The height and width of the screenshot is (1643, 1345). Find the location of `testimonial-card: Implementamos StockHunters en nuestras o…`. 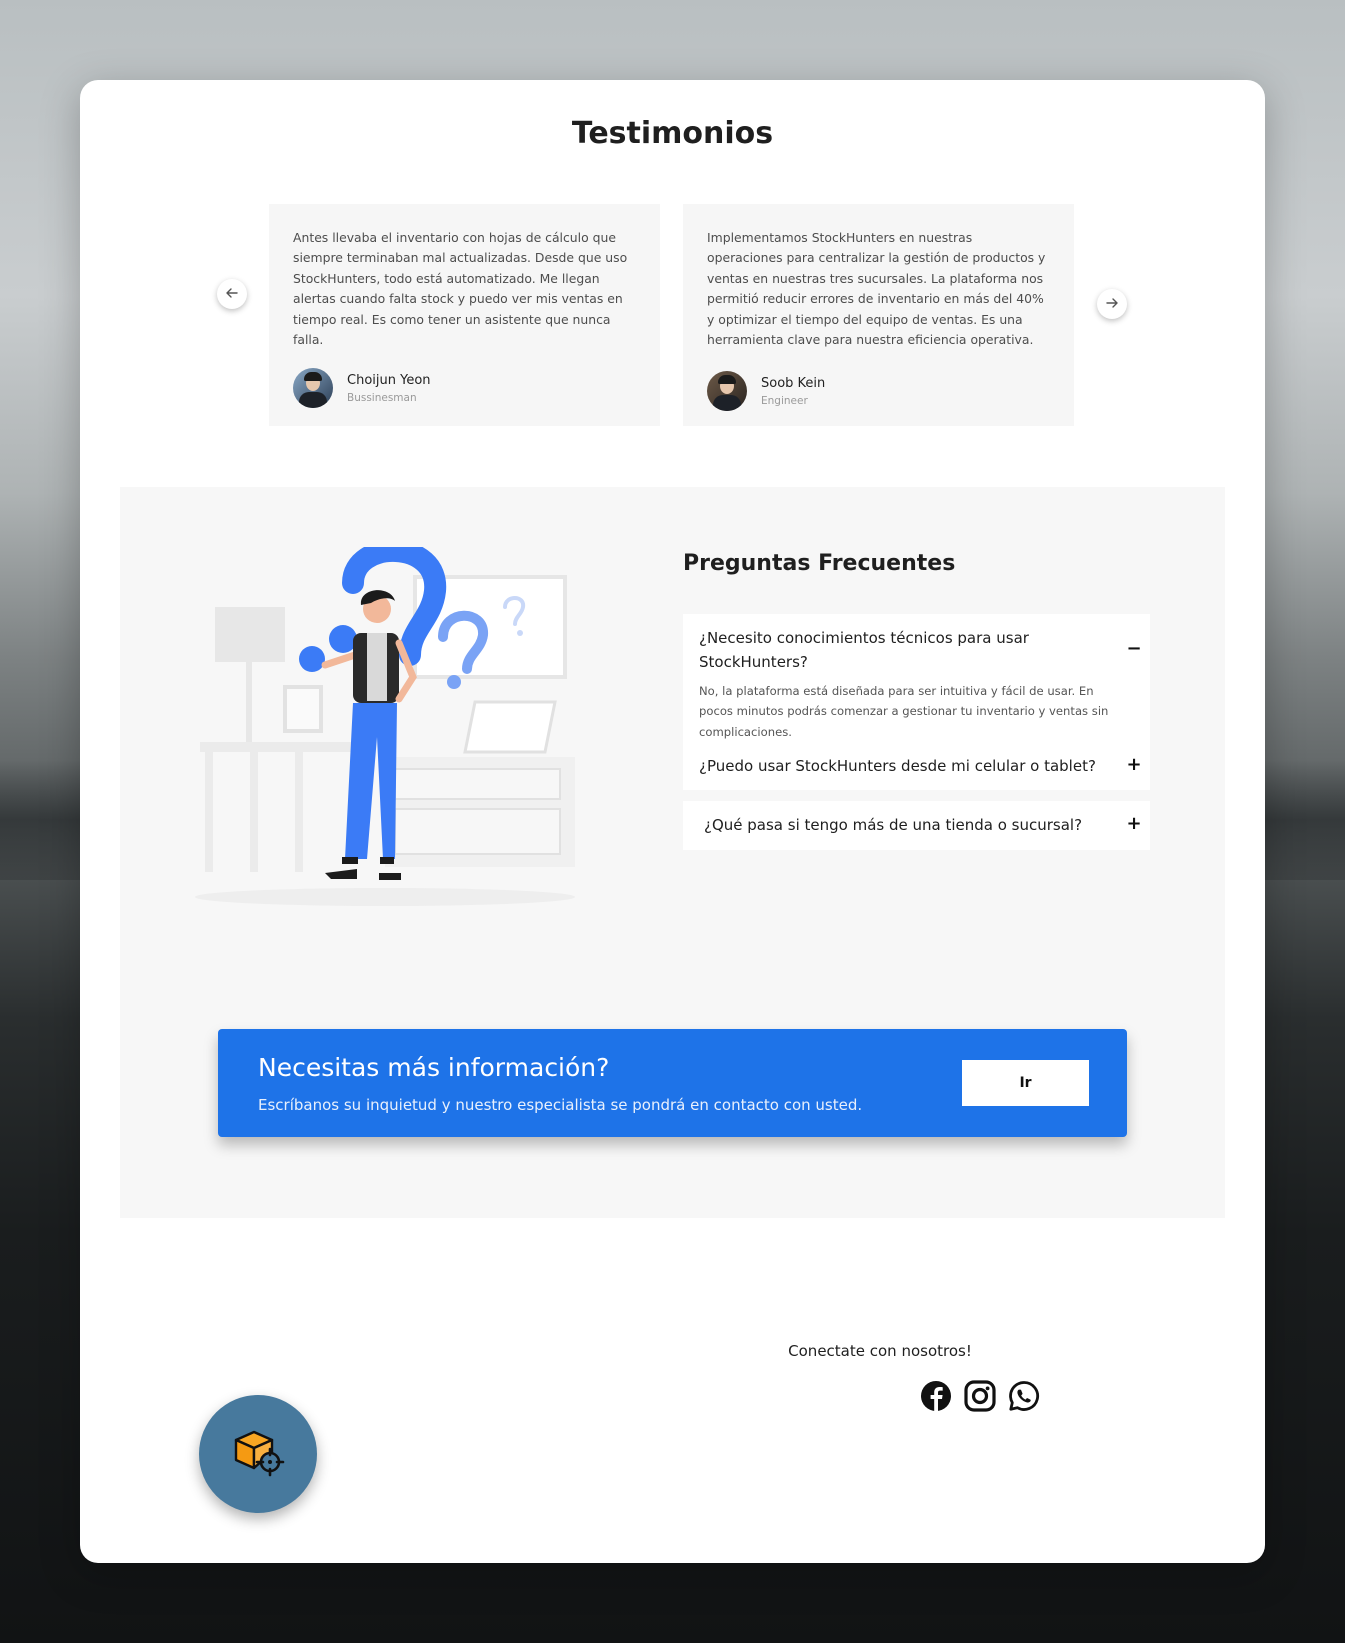

testimonial-card: Implementamos StockHunters en nuestras o… is located at coordinates (878, 315).